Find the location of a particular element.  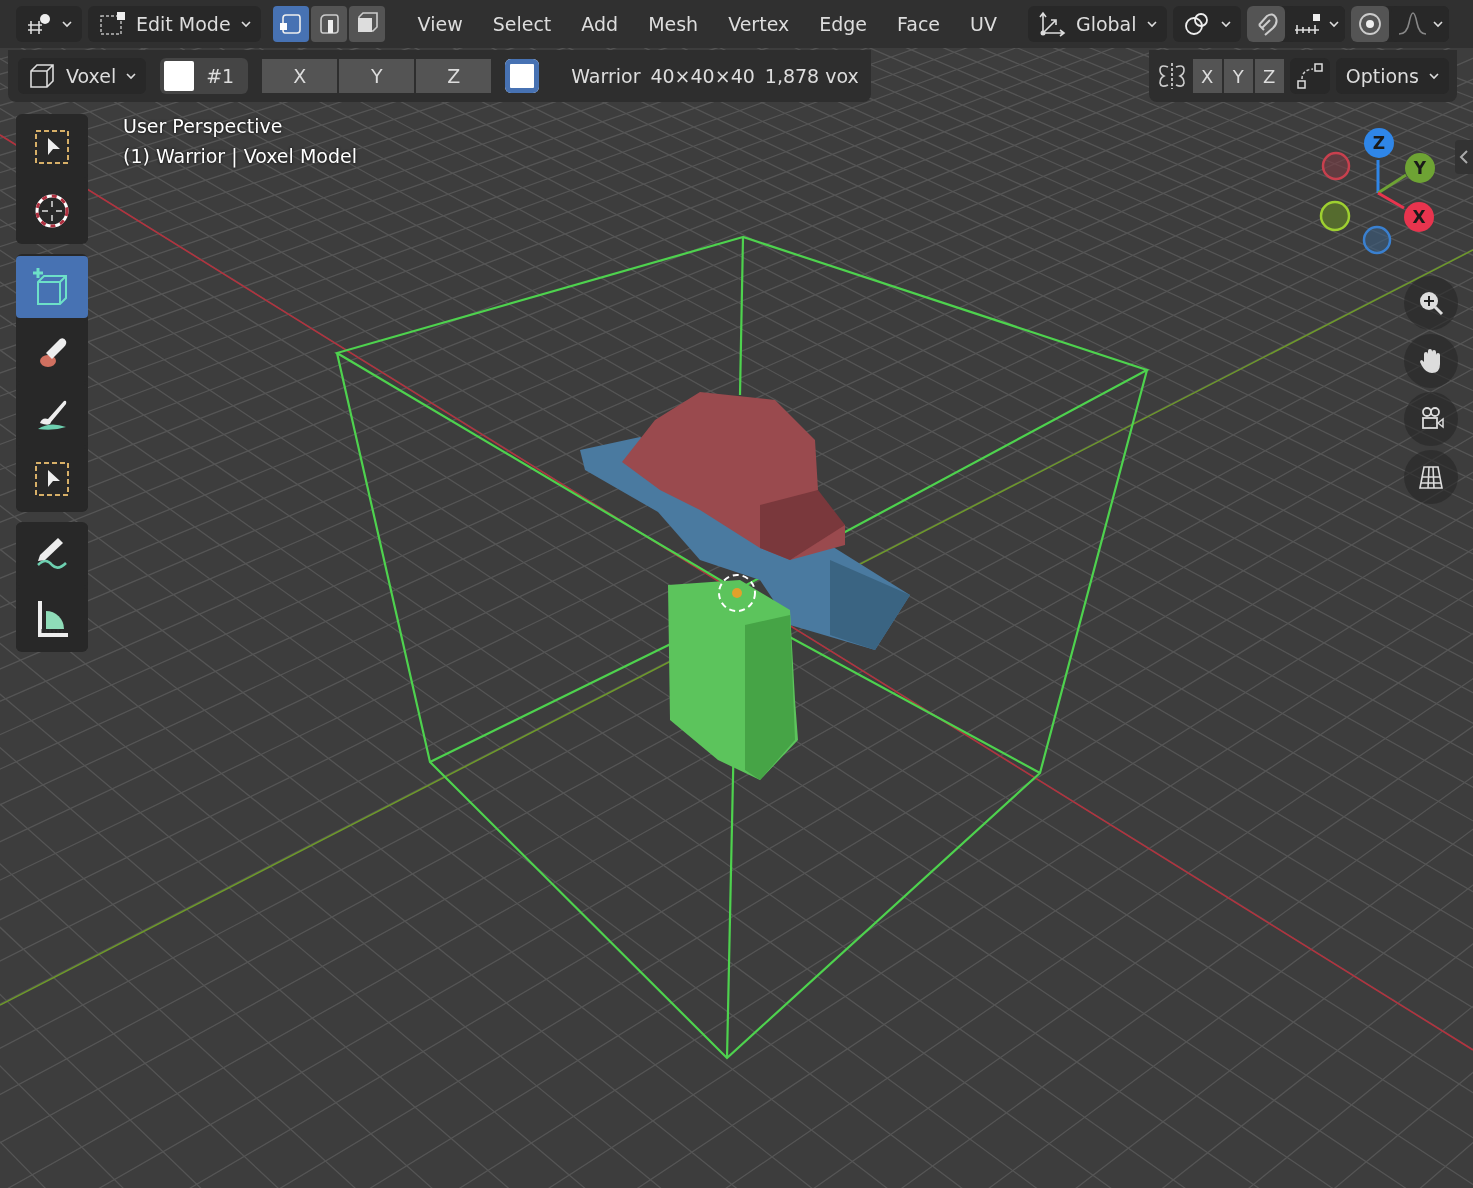

editor-type-button is located at coordinates (49, 24).